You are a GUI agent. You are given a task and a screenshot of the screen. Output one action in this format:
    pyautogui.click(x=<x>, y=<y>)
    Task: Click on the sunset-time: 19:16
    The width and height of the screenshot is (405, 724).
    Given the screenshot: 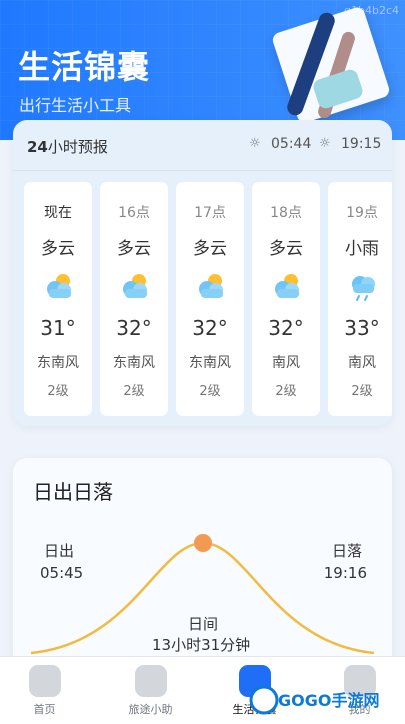 What is the action you would take?
    pyautogui.click(x=345, y=573)
    